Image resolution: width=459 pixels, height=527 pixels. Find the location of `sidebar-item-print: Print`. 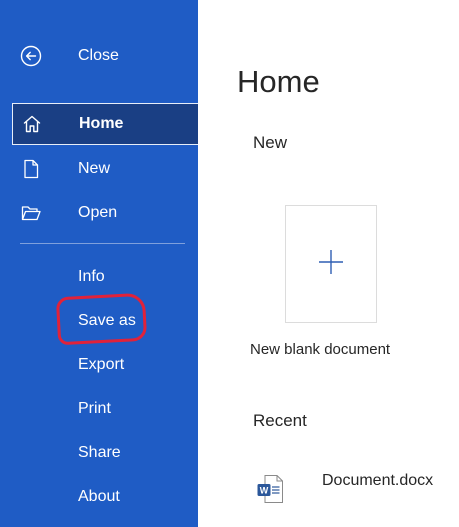

sidebar-item-print: Print is located at coordinates (99, 409).